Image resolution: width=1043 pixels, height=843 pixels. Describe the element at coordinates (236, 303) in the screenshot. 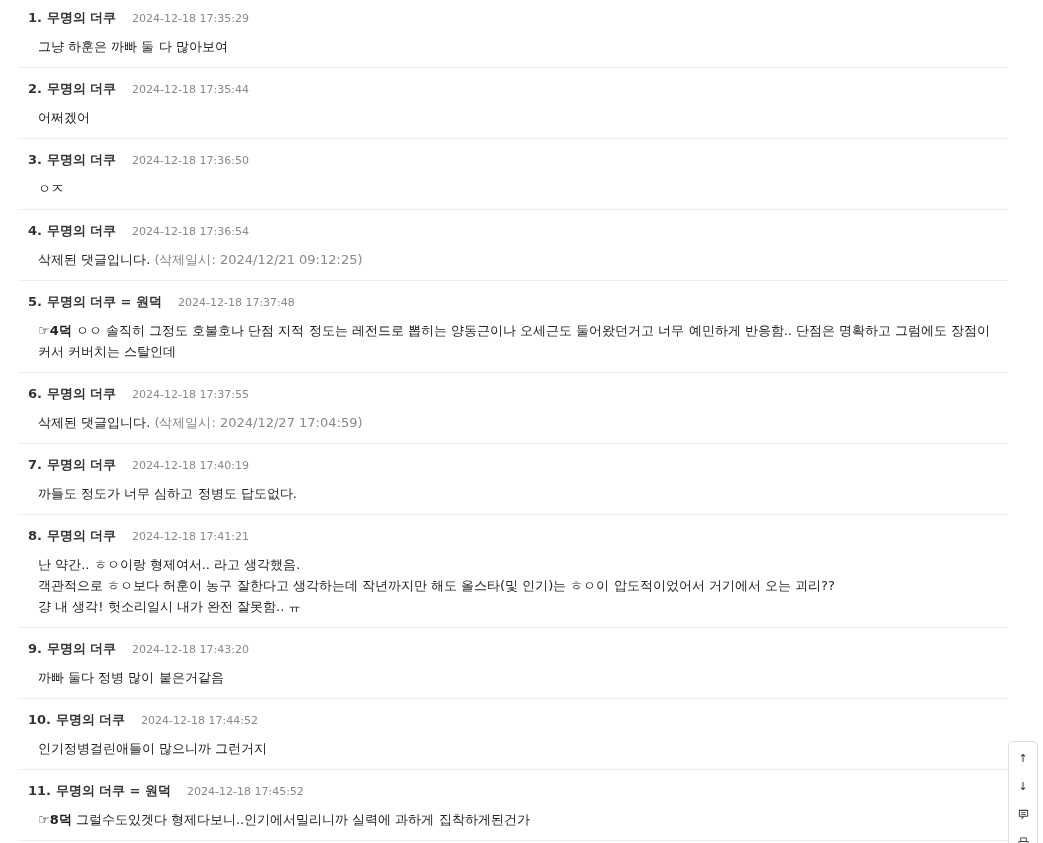

I see `comment-date: 2024-12-18 17:37:48` at that location.